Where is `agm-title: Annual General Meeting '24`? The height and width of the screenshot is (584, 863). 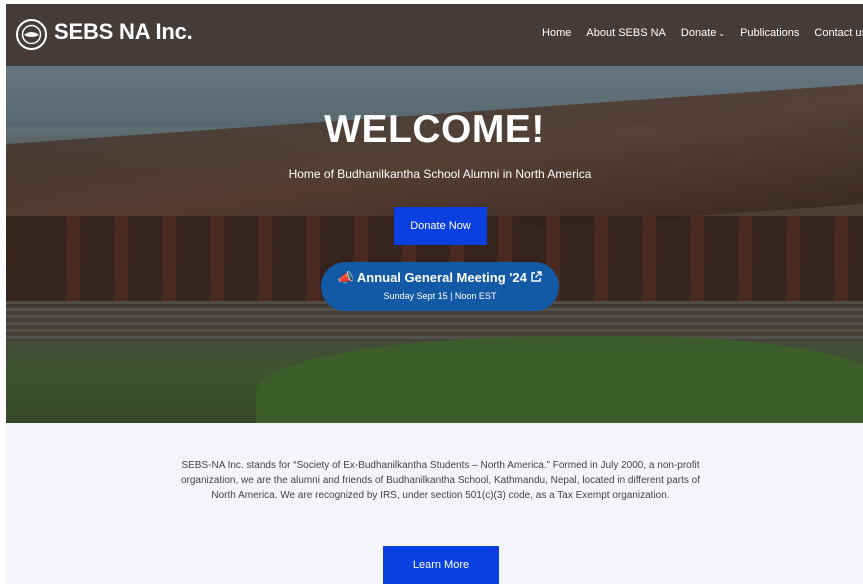
agm-title: Annual General Meeting '24 is located at coordinates (441, 277).